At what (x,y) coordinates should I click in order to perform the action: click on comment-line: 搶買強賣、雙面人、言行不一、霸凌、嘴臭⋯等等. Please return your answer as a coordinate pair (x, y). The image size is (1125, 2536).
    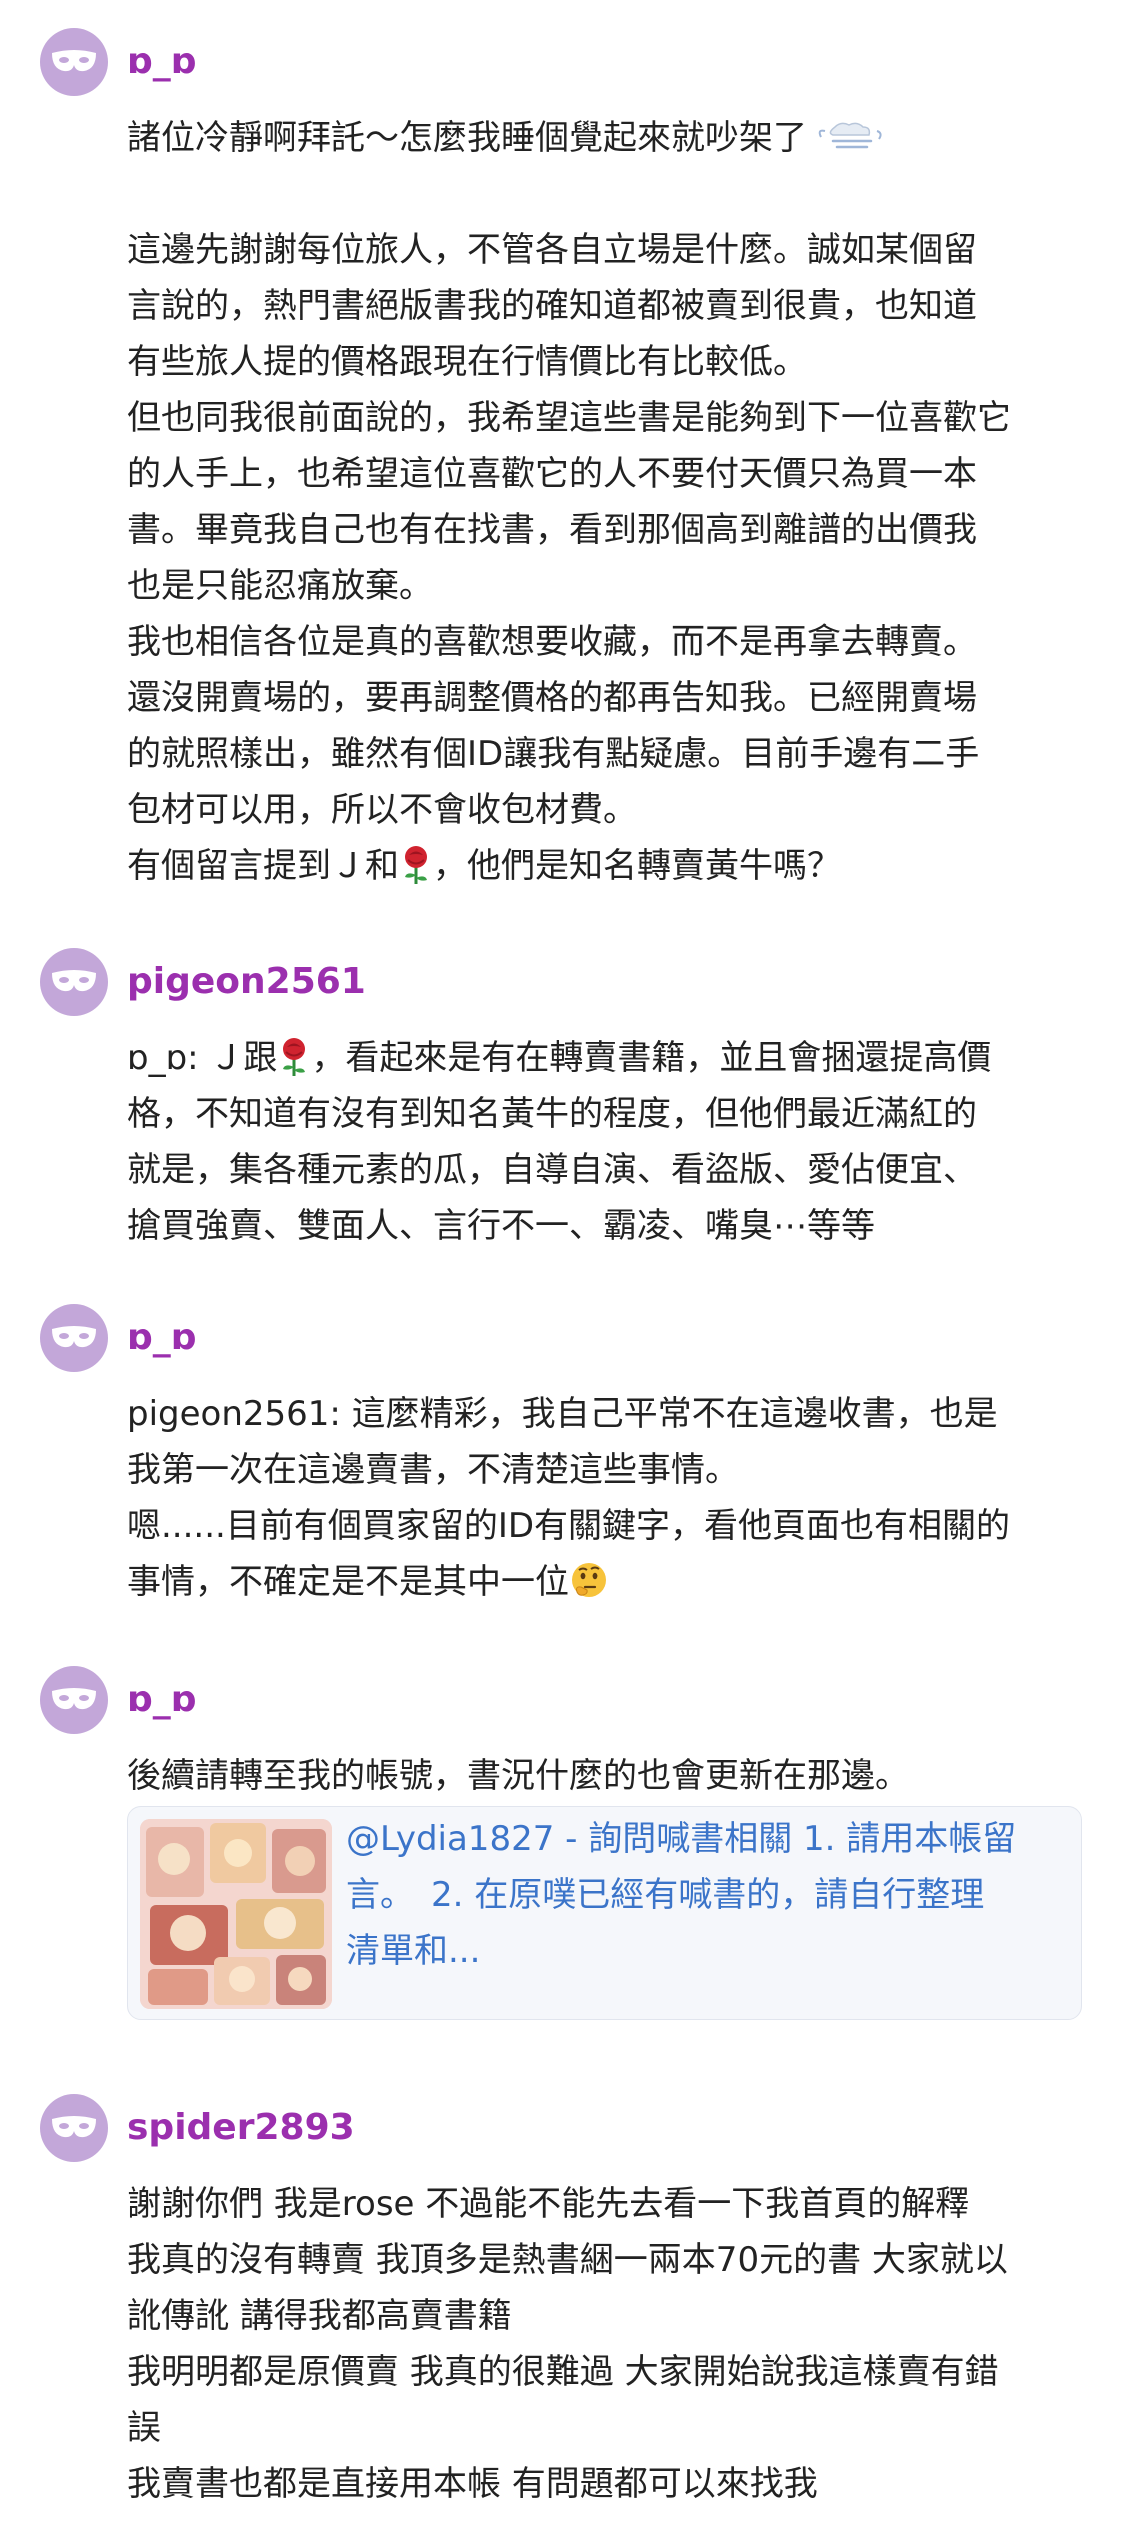
    Looking at the image, I should click on (501, 1226).